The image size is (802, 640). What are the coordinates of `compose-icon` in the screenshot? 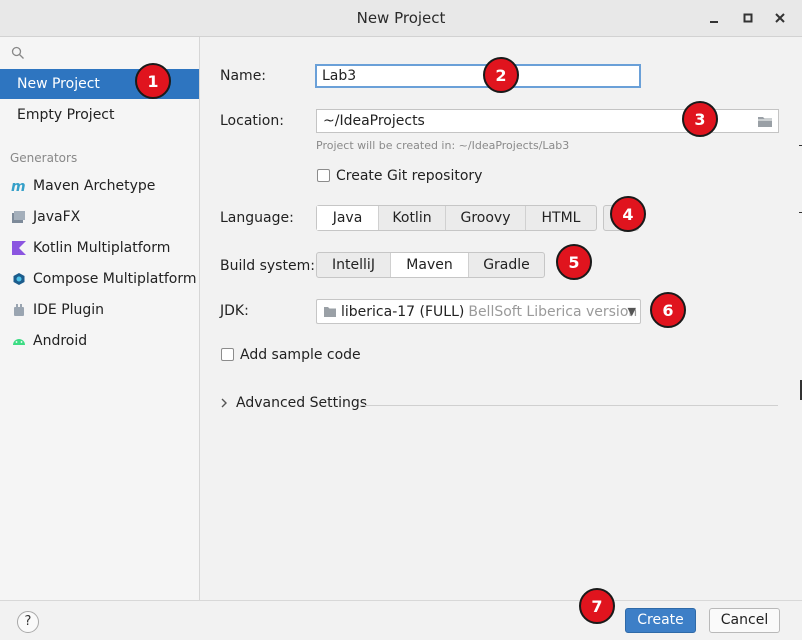 It's located at (19, 279).